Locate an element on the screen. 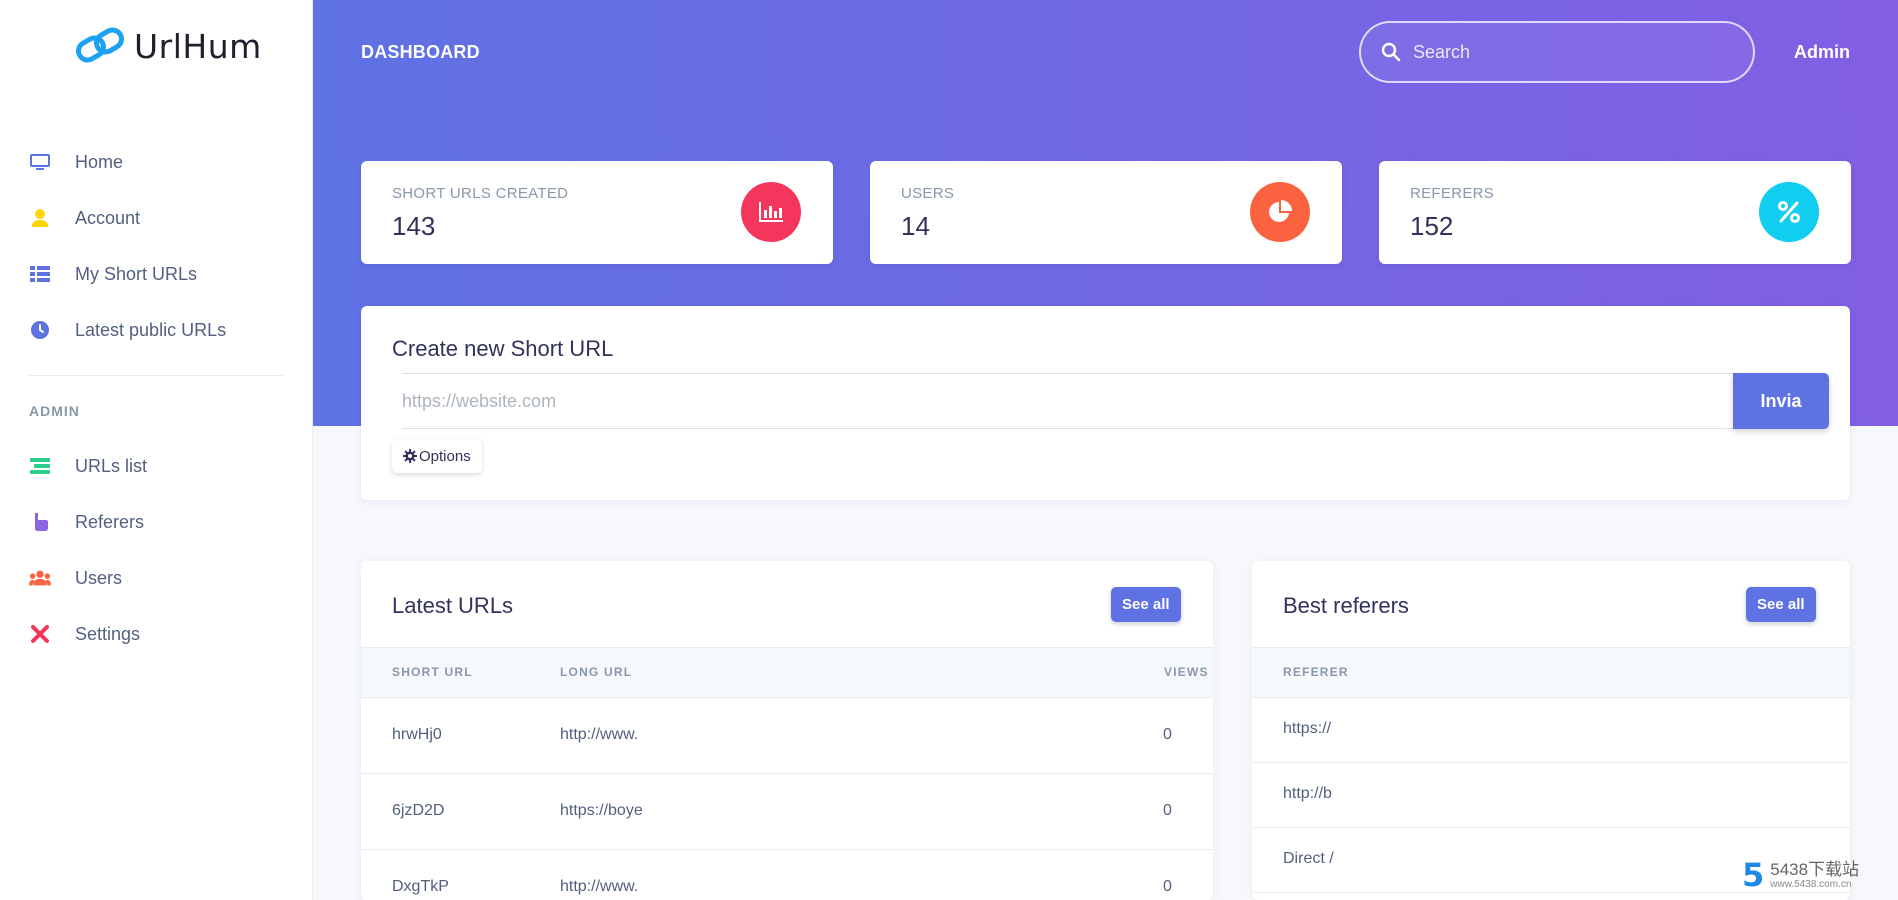 The height and width of the screenshot is (900, 1898). url-form: Invia is located at coordinates (1115, 401).